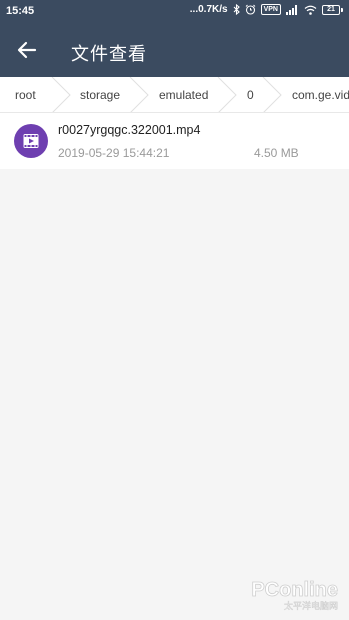 The height and width of the screenshot is (620, 349). What do you see at coordinates (129, 130) in the screenshot?
I see `file-name: r0027yrgqgc.322001.mp4` at bounding box center [129, 130].